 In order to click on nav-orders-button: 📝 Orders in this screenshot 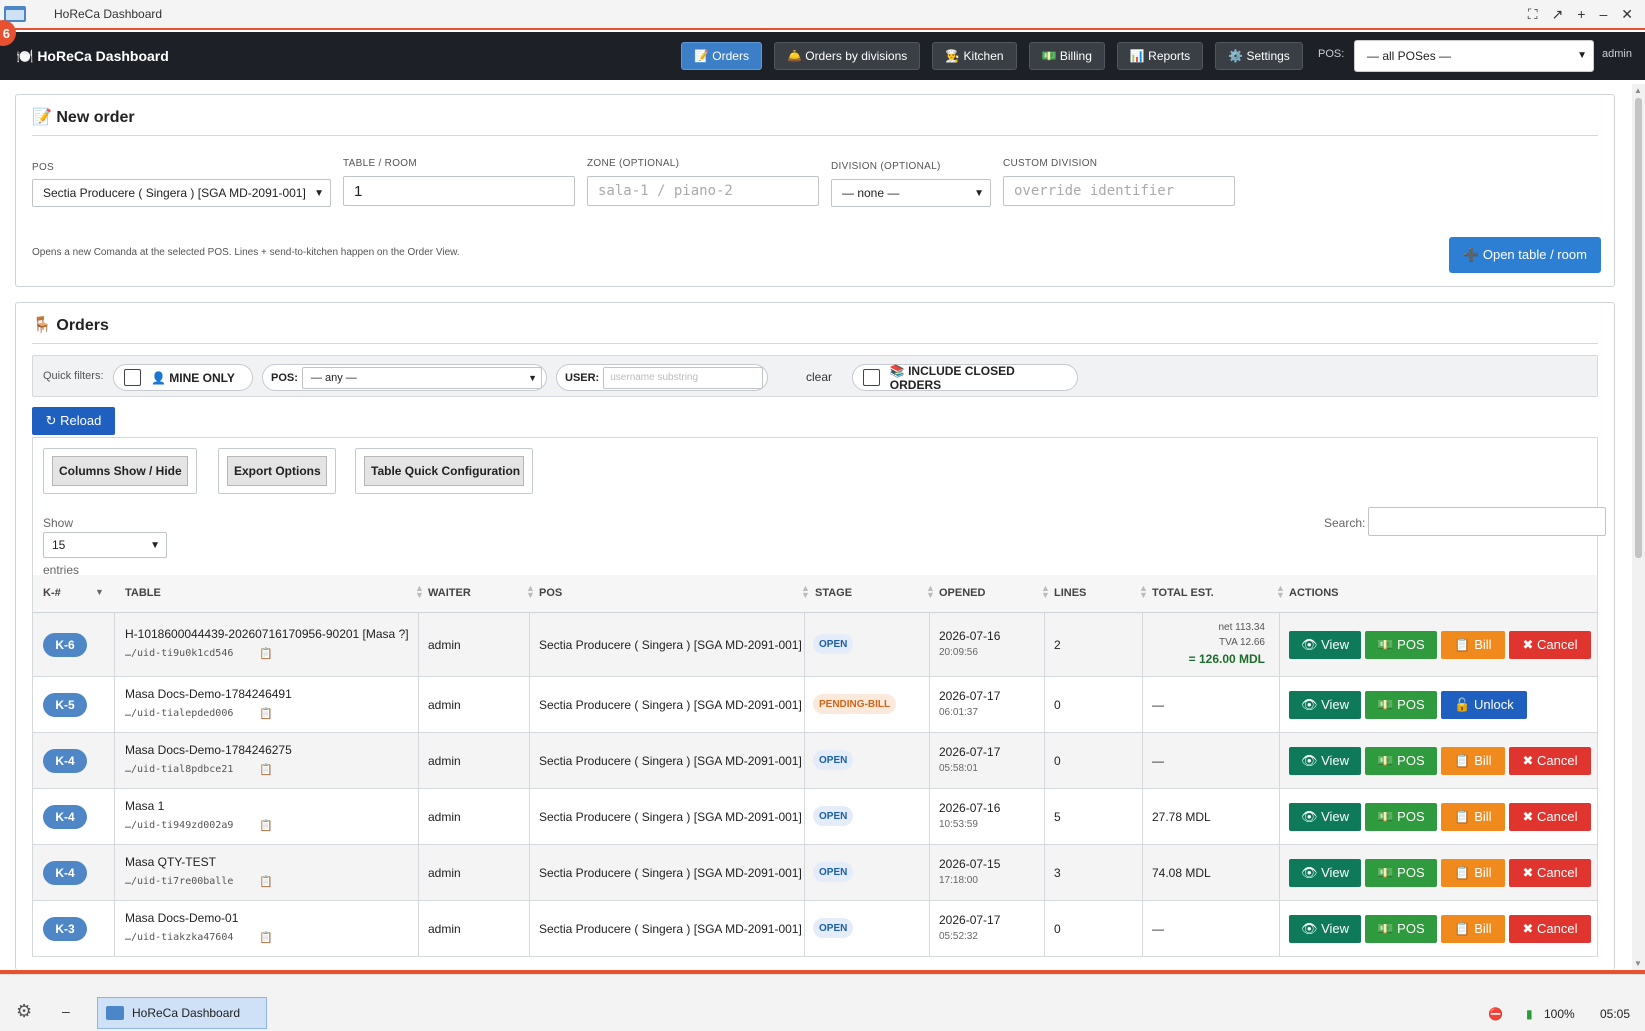, I will do `click(721, 56)`.